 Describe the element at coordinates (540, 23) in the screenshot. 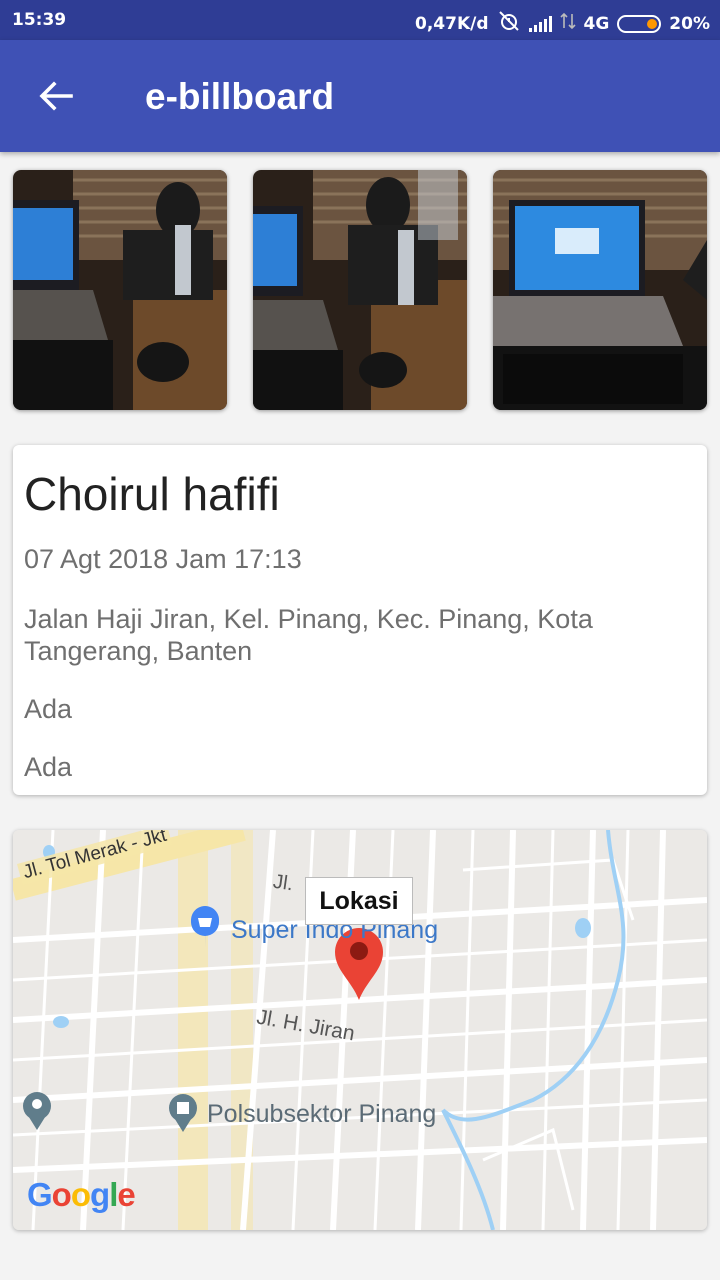

I see `signal-icon` at that location.